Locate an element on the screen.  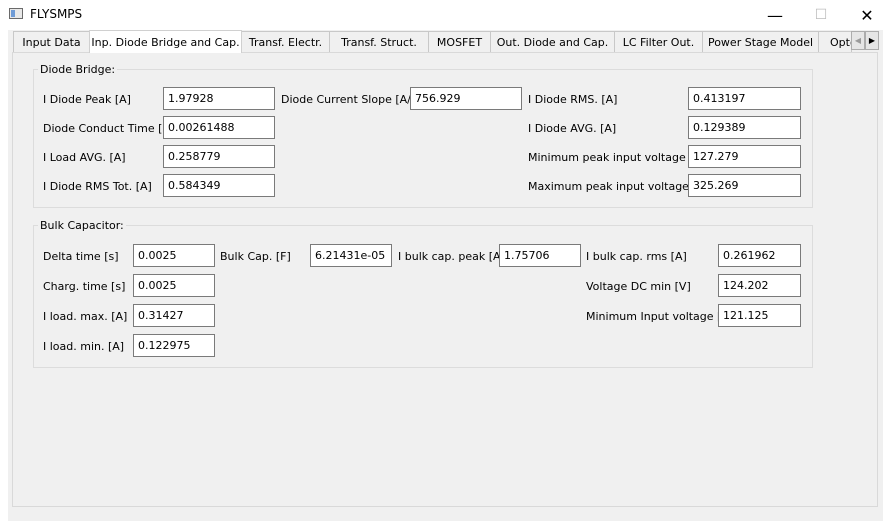
tab-lc-filter-out: LC Filter Out. is located at coordinates (658, 41).